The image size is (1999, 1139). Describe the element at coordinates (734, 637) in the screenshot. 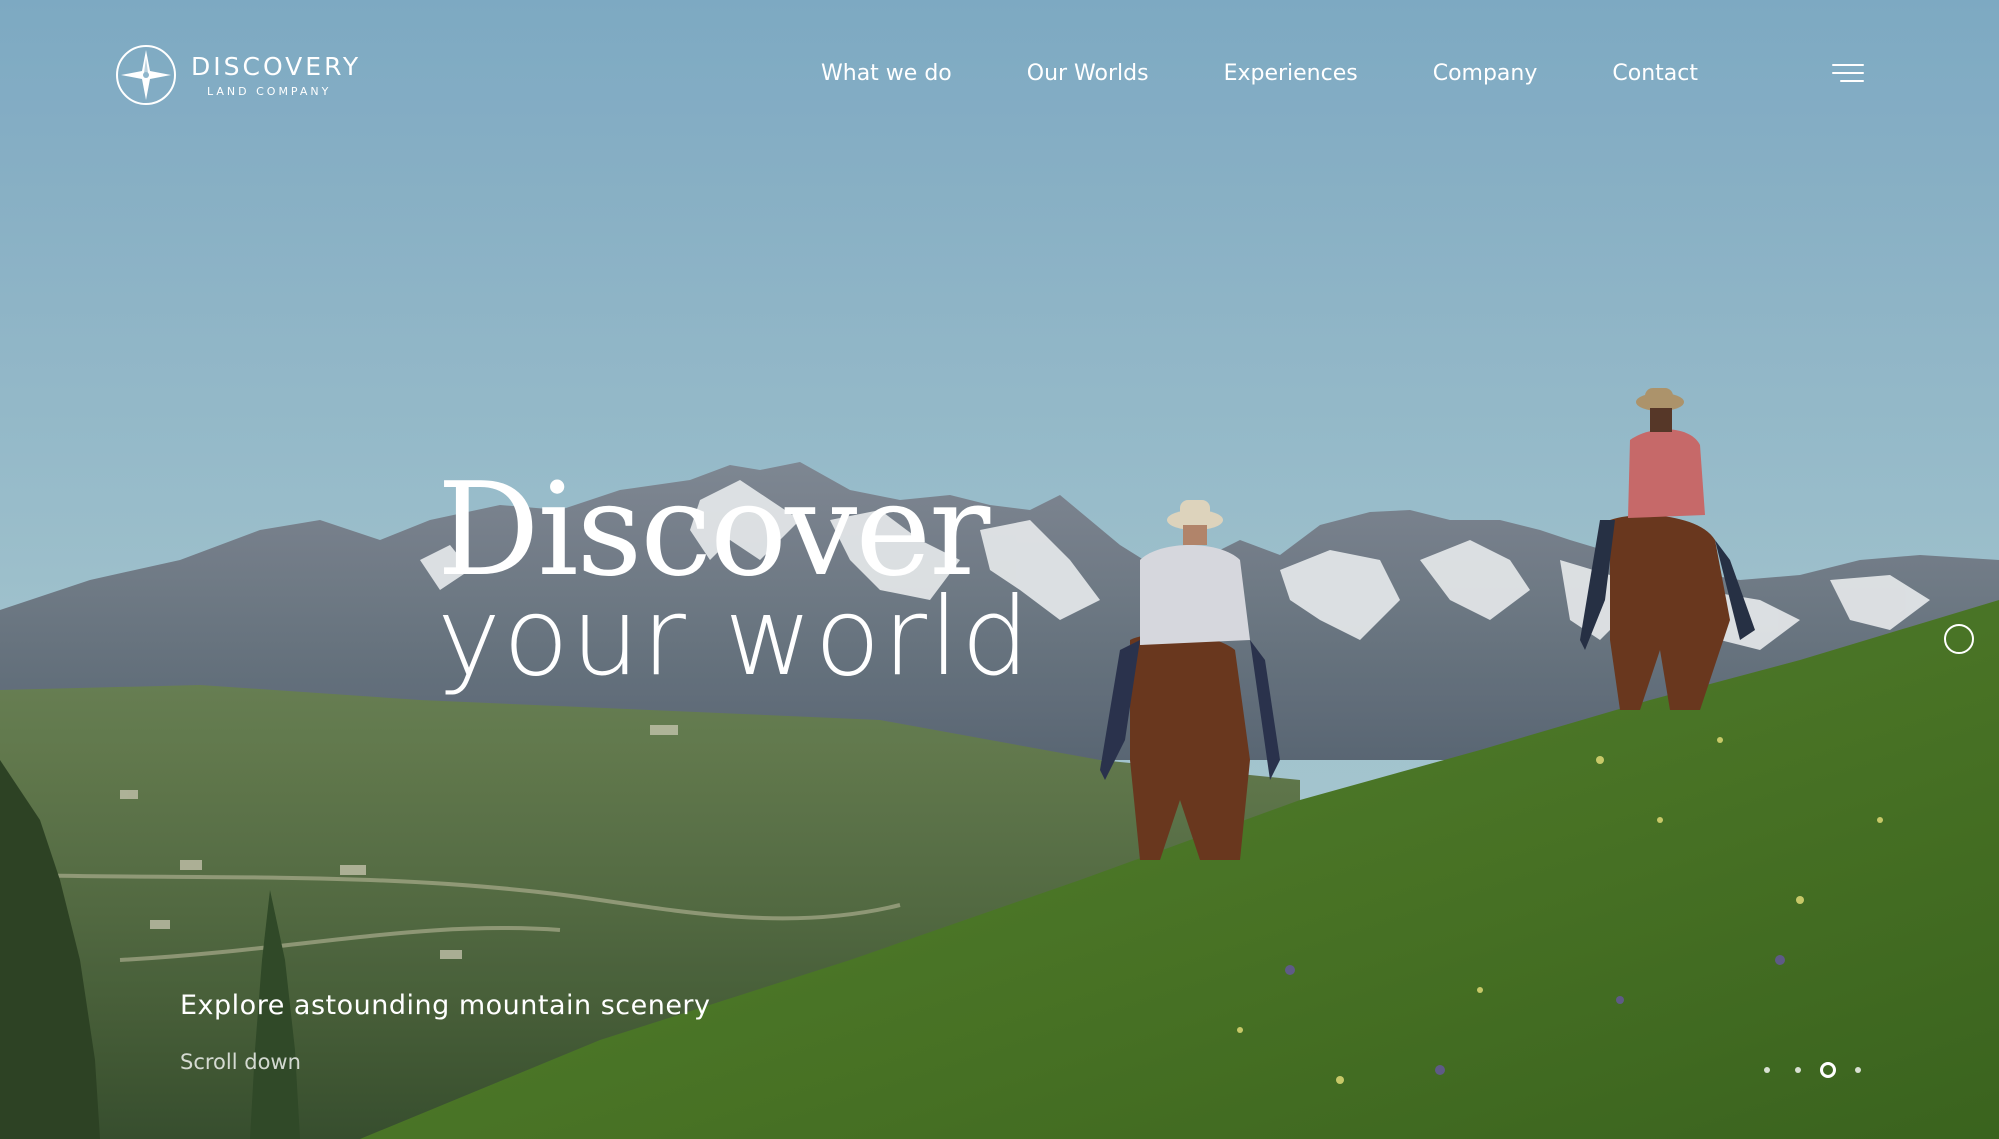

I see `hero-headline-line2: your world` at that location.